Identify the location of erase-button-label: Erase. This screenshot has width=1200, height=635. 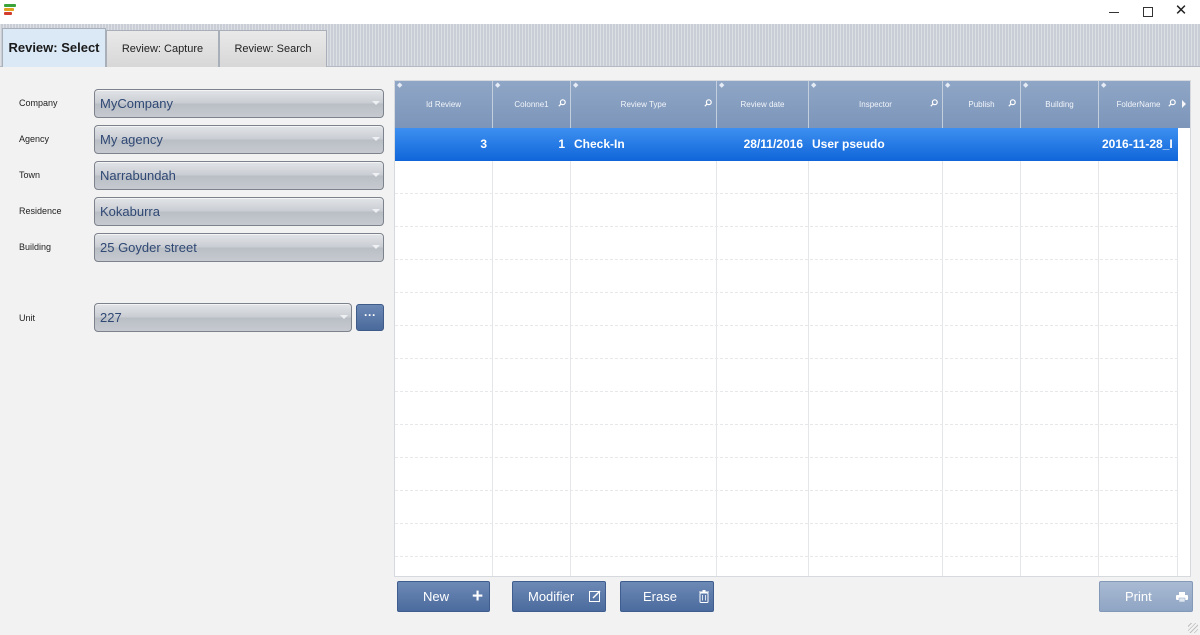
(660, 596).